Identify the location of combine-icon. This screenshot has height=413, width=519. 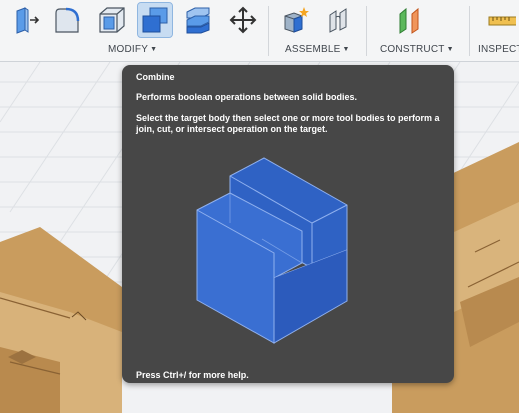
(155, 20).